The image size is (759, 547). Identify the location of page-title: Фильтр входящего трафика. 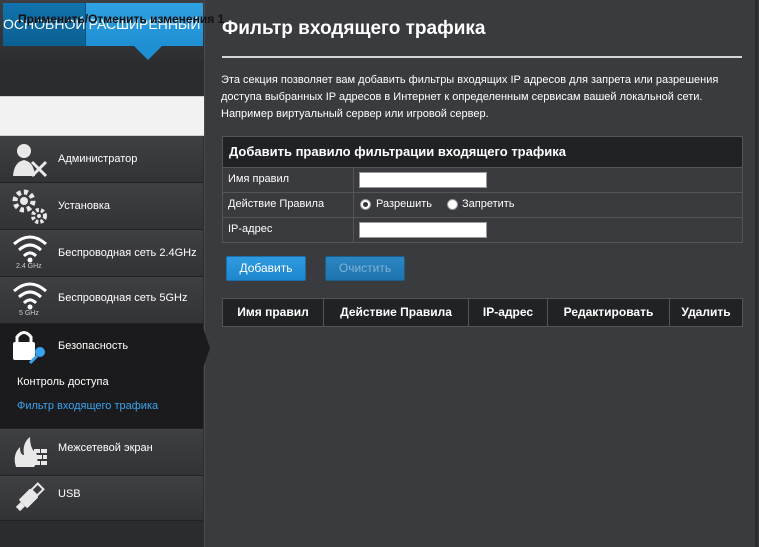
(354, 28).